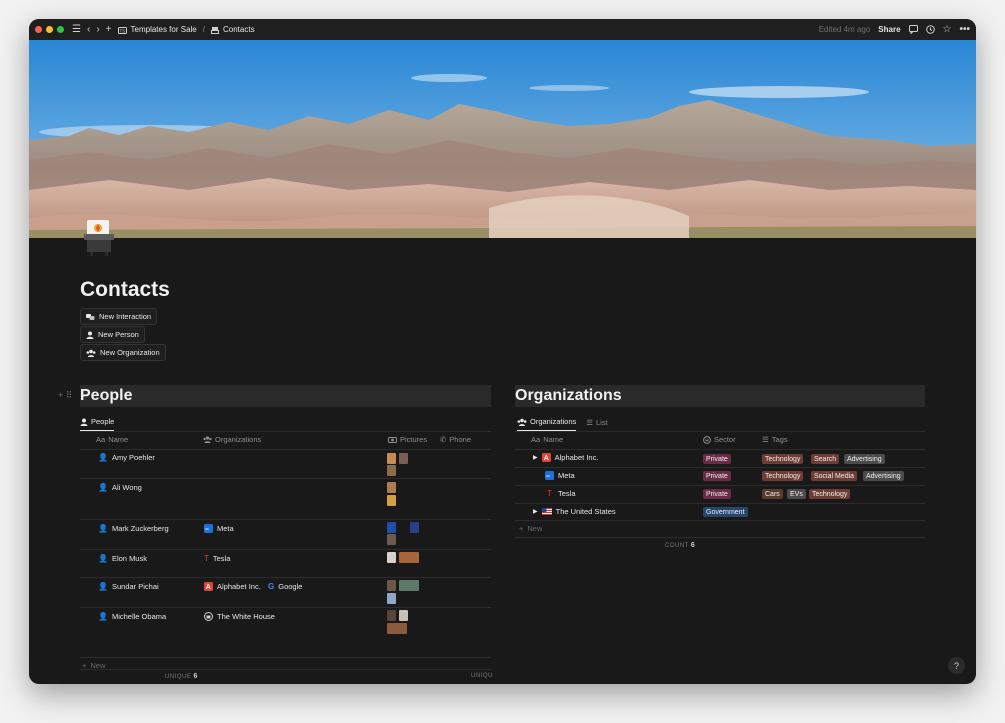  I want to click on org-name: The United States, so click(585, 511).